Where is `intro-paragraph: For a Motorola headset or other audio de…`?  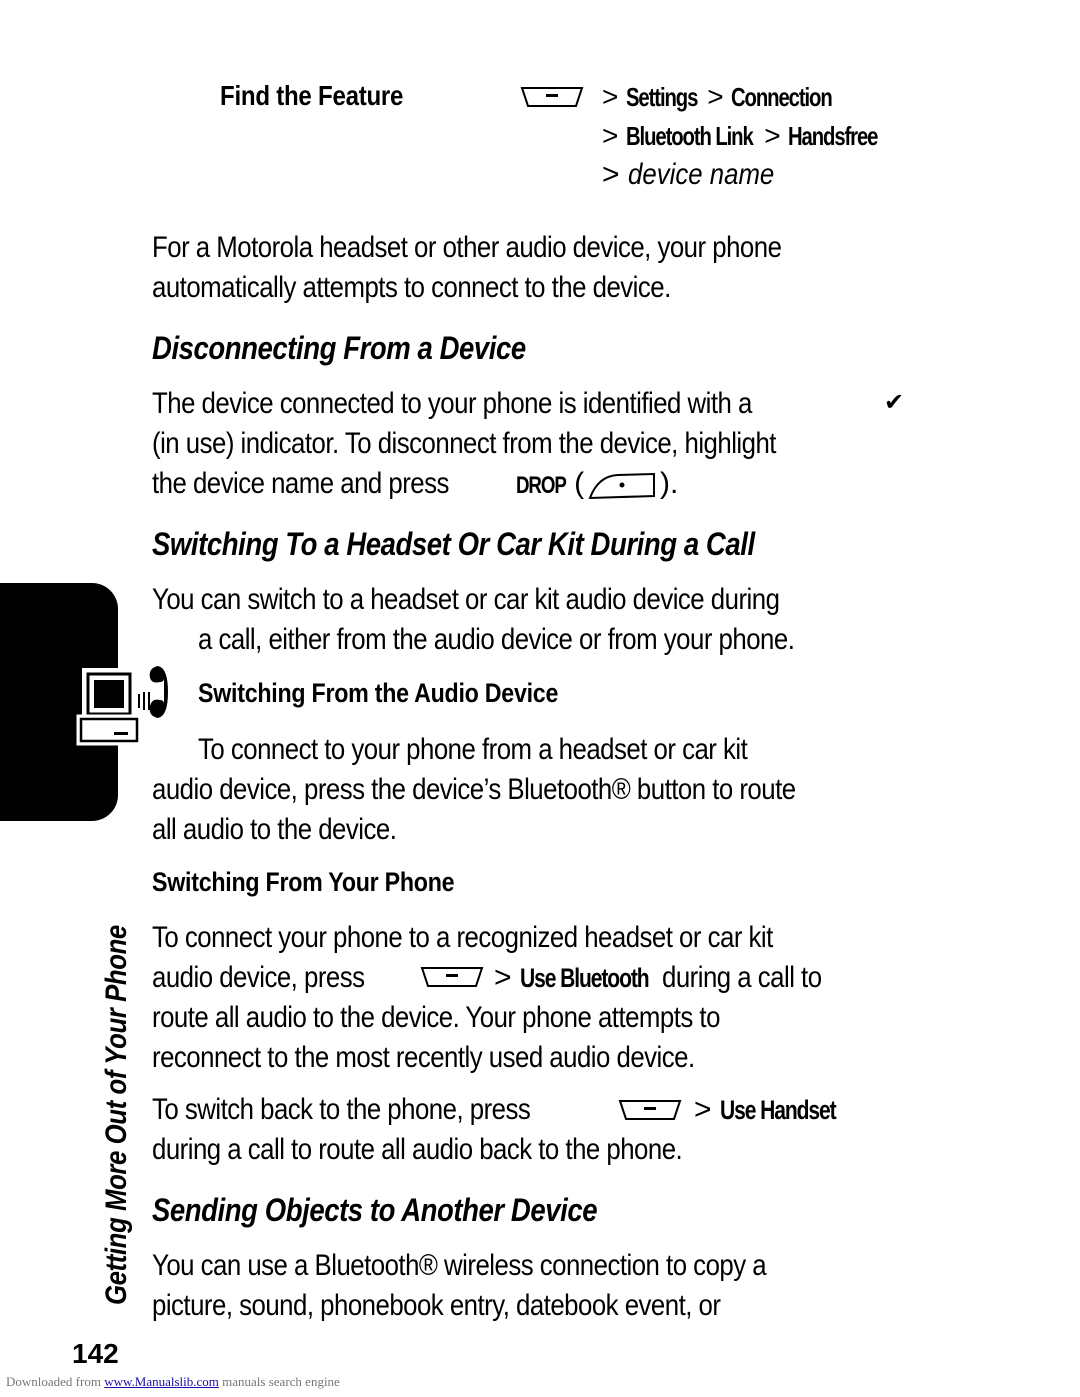
intro-paragraph: For a Motorola headset or other audio de… is located at coordinates (467, 267).